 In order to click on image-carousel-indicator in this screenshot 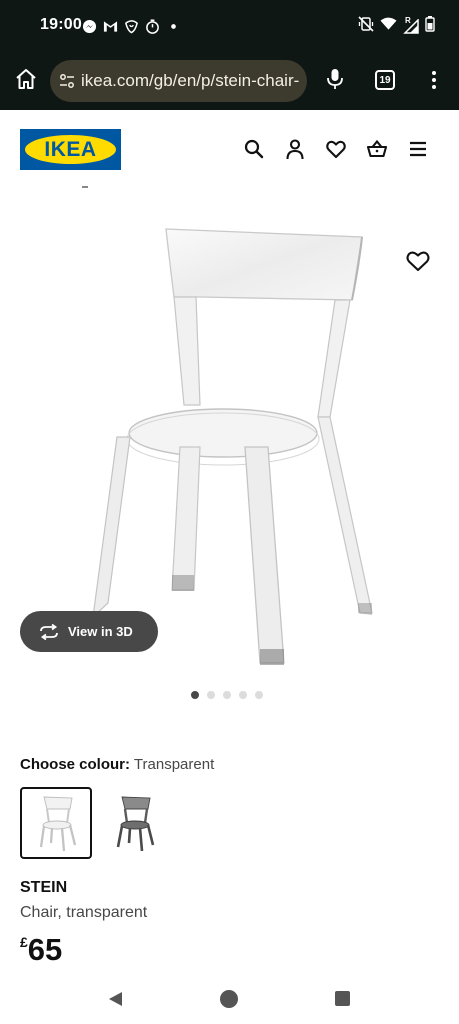, I will do `click(227, 695)`.